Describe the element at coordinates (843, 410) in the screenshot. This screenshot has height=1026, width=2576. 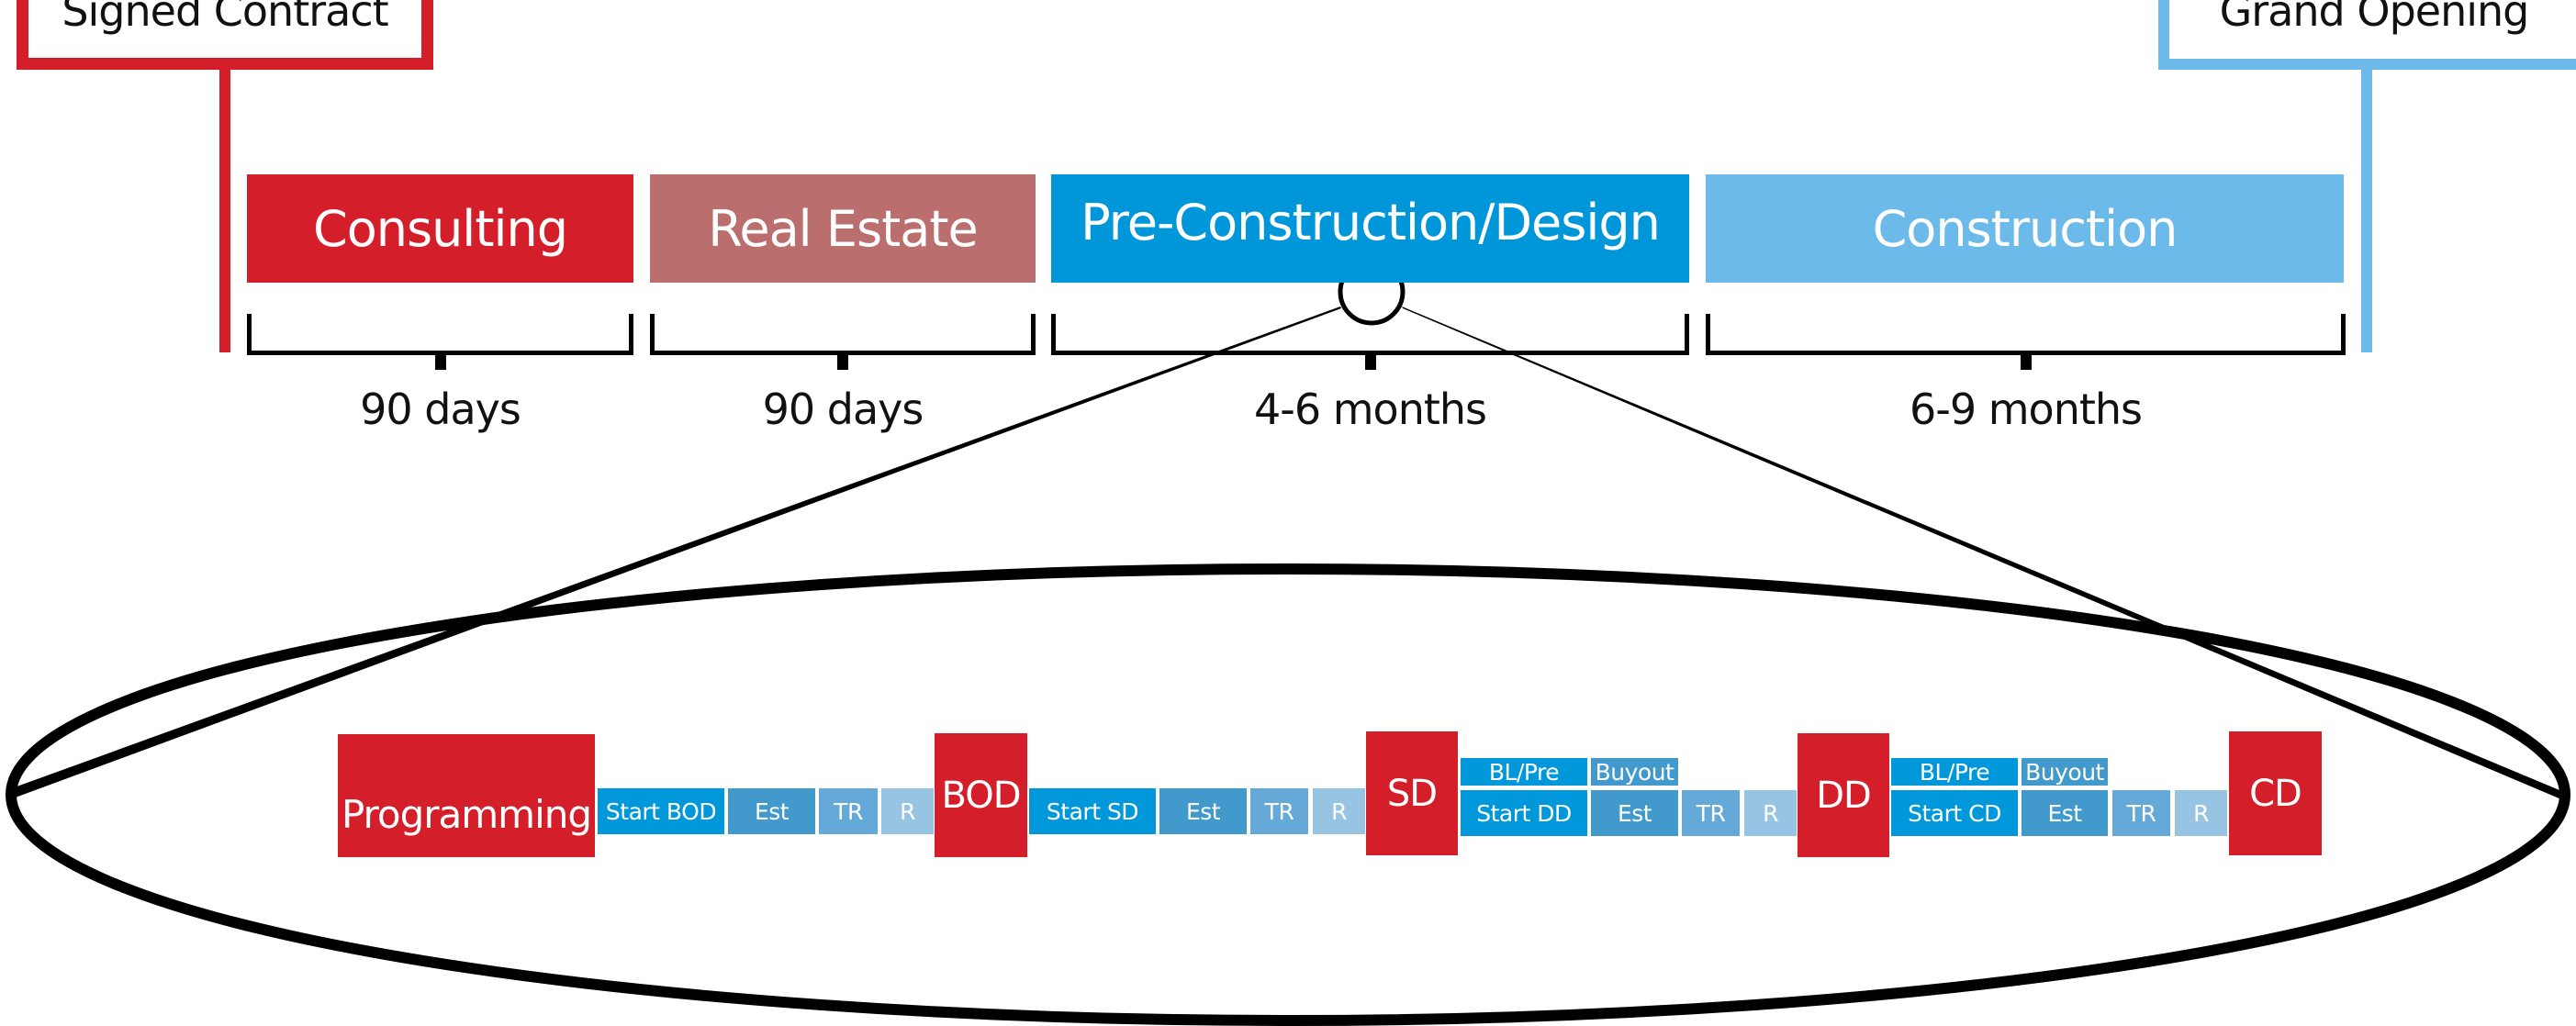
I see `duration-real-estate: 90 days` at that location.